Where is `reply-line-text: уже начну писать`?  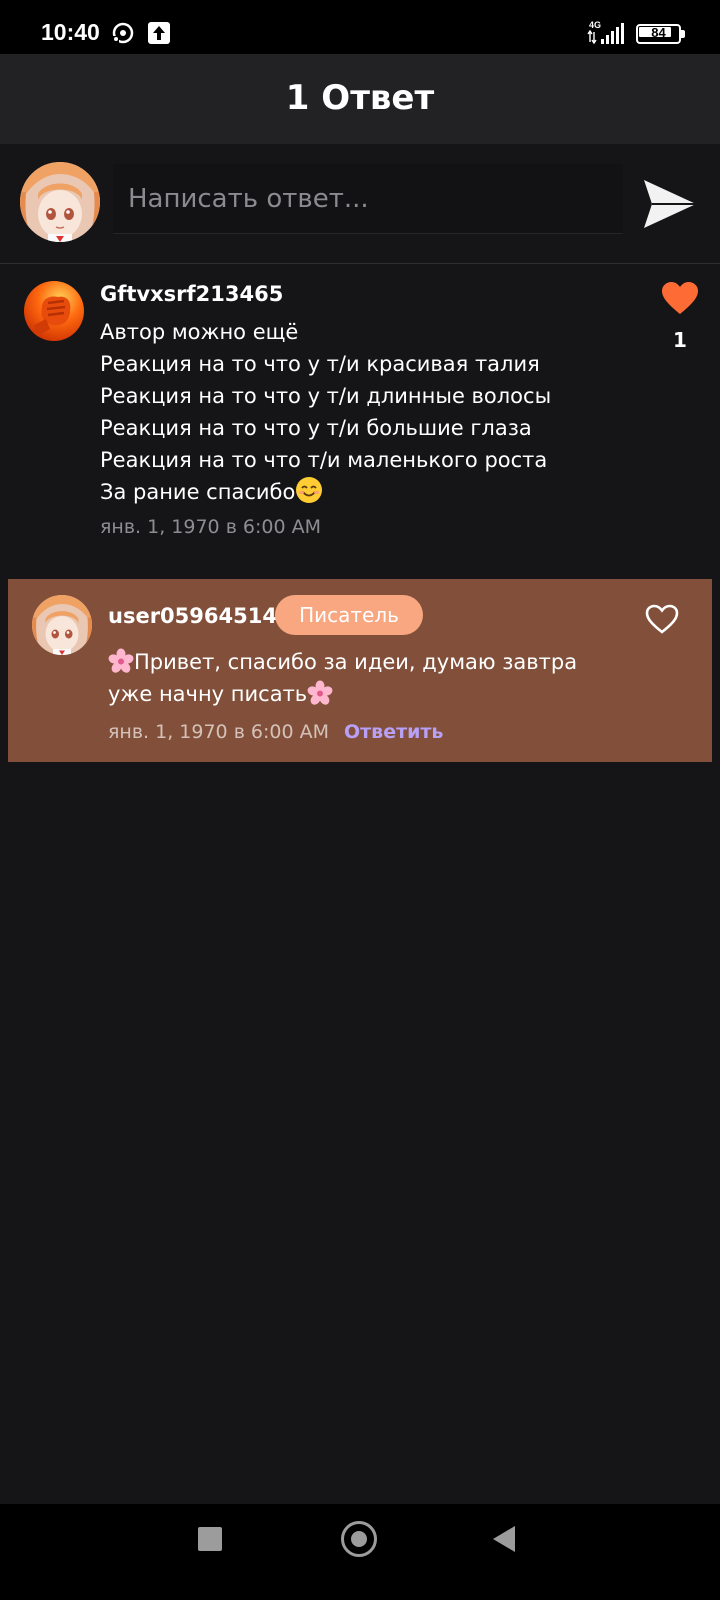
reply-line-text: уже начну писать is located at coordinates (208, 694).